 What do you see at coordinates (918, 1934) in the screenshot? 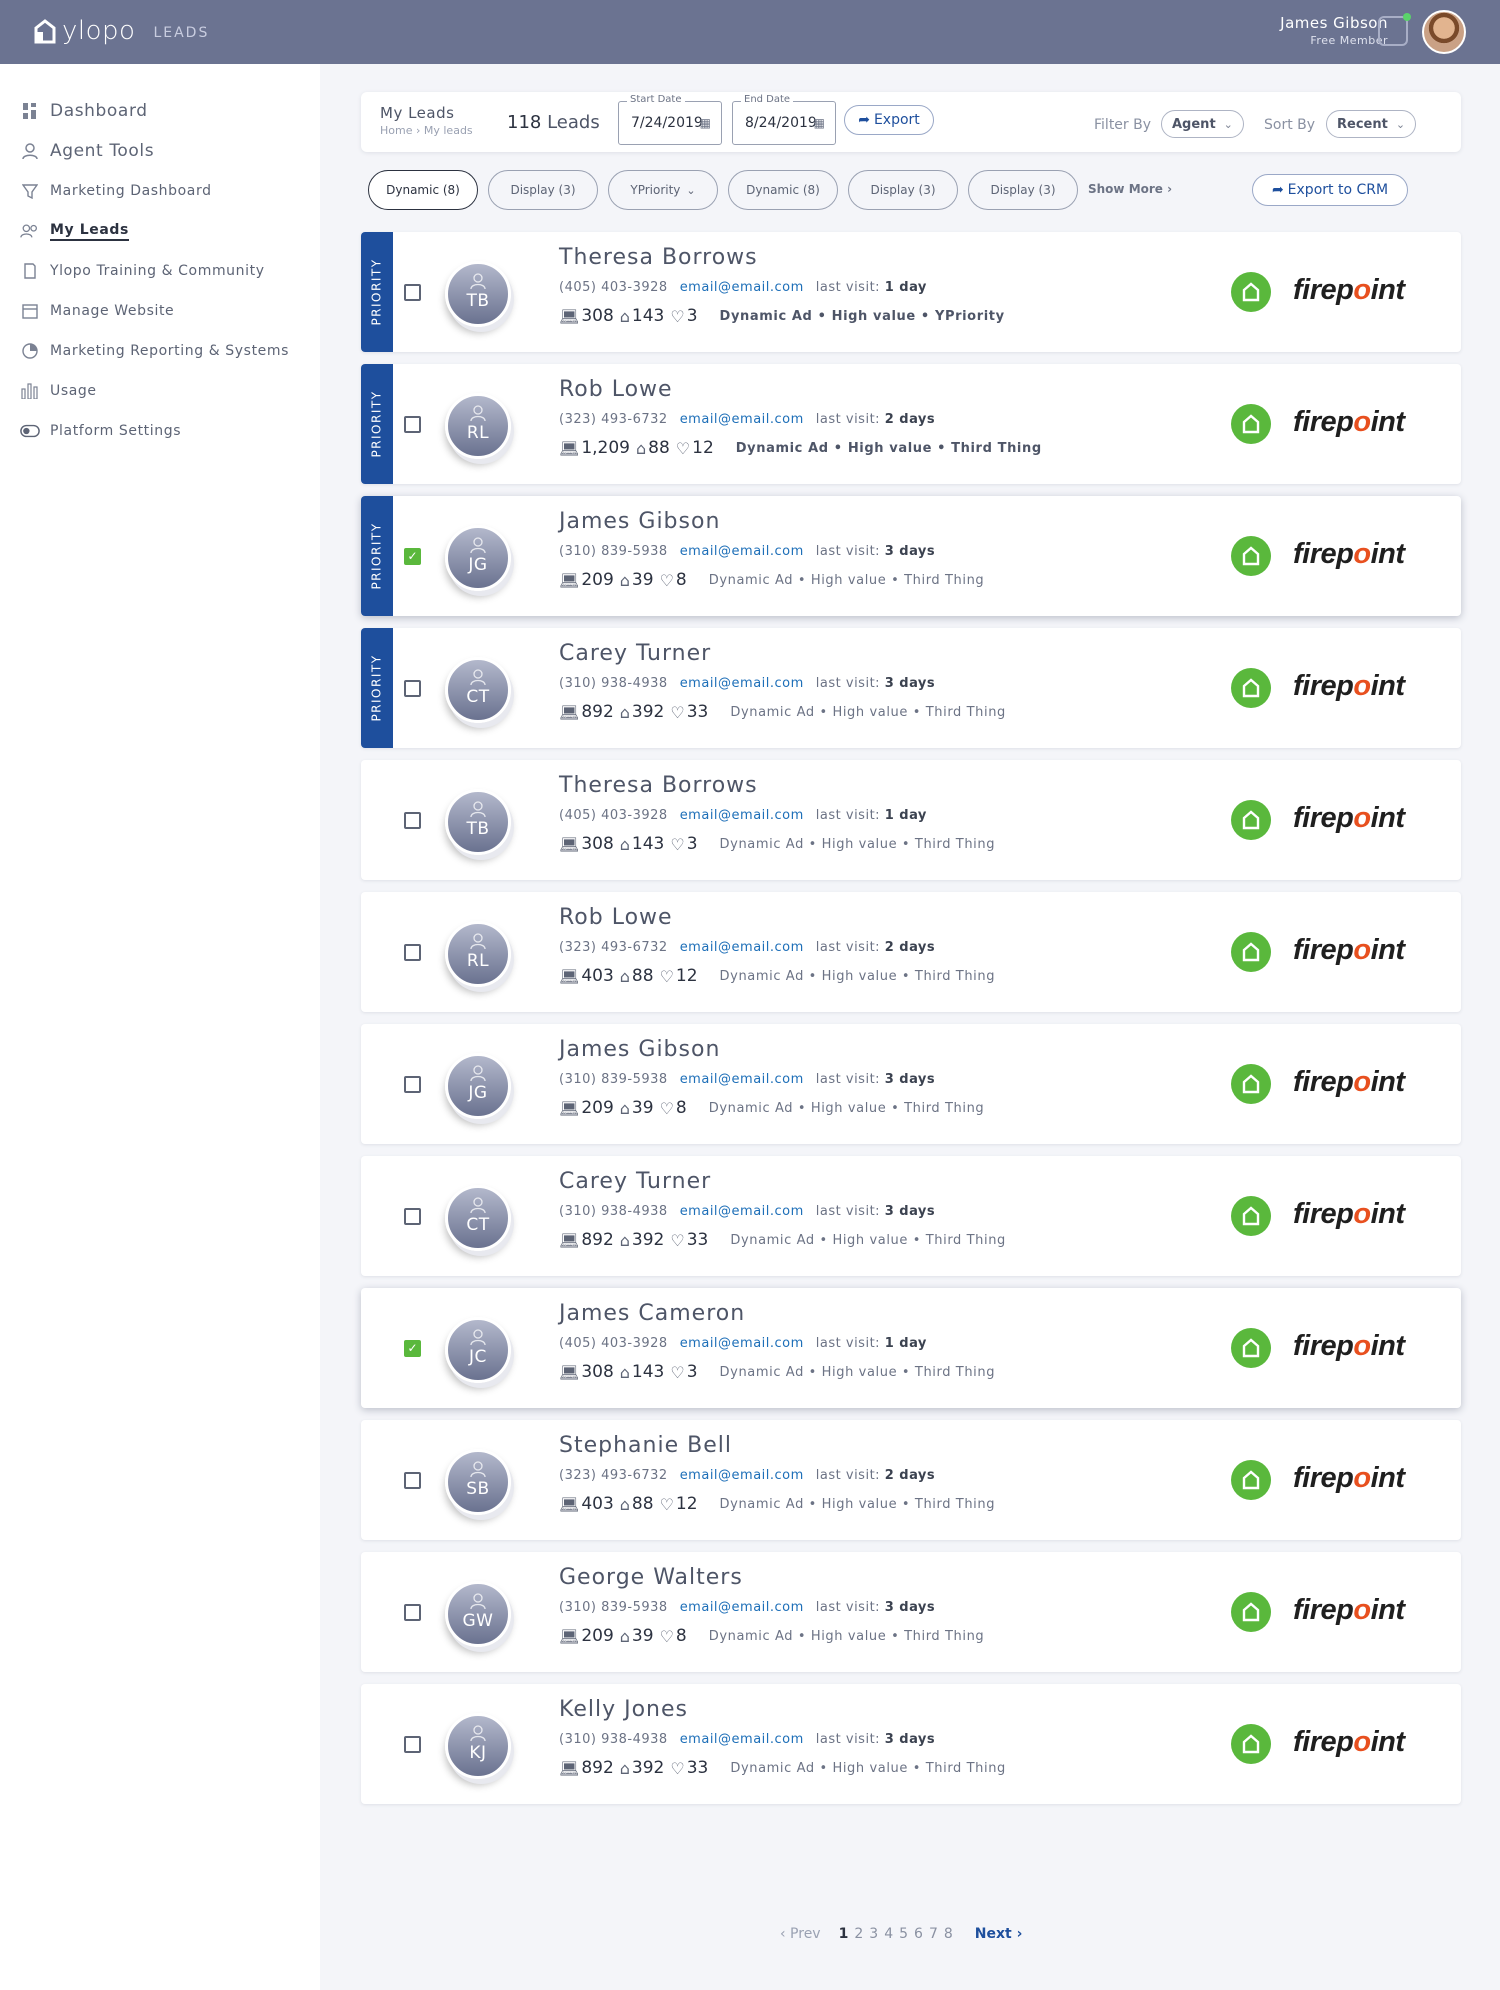
I see `page-link: 6` at bounding box center [918, 1934].